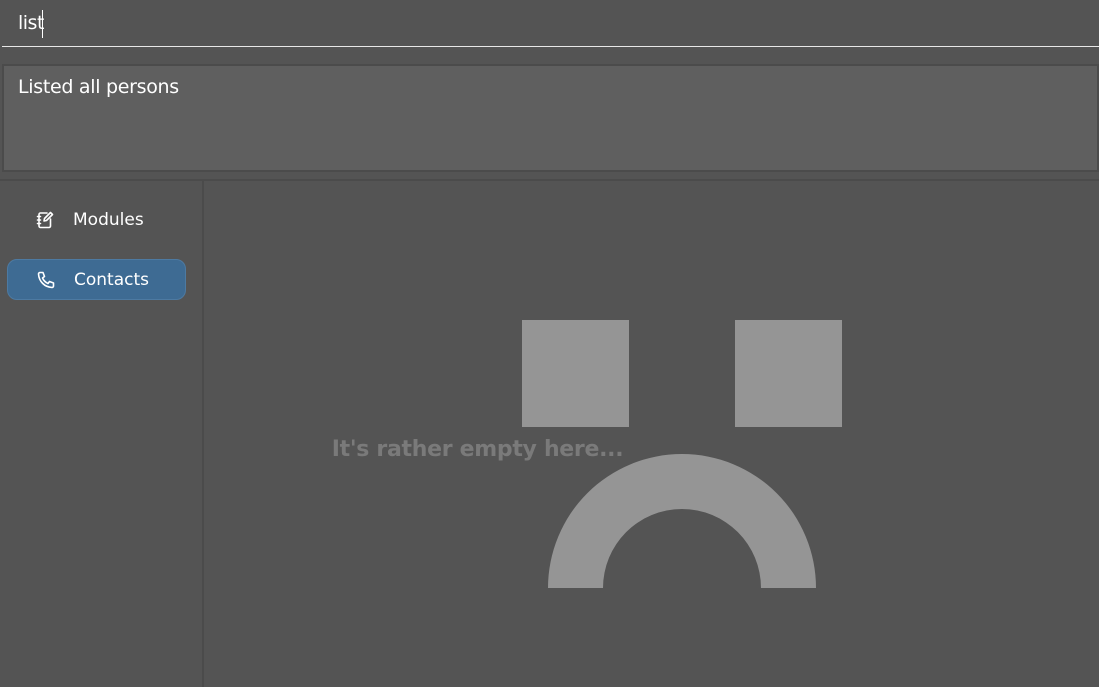 The width and height of the screenshot is (1099, 687). What do you see at coordinates (45, 220) in the screenshot?
I see `notebook-edit-icon` at bounding box center [45, 220].